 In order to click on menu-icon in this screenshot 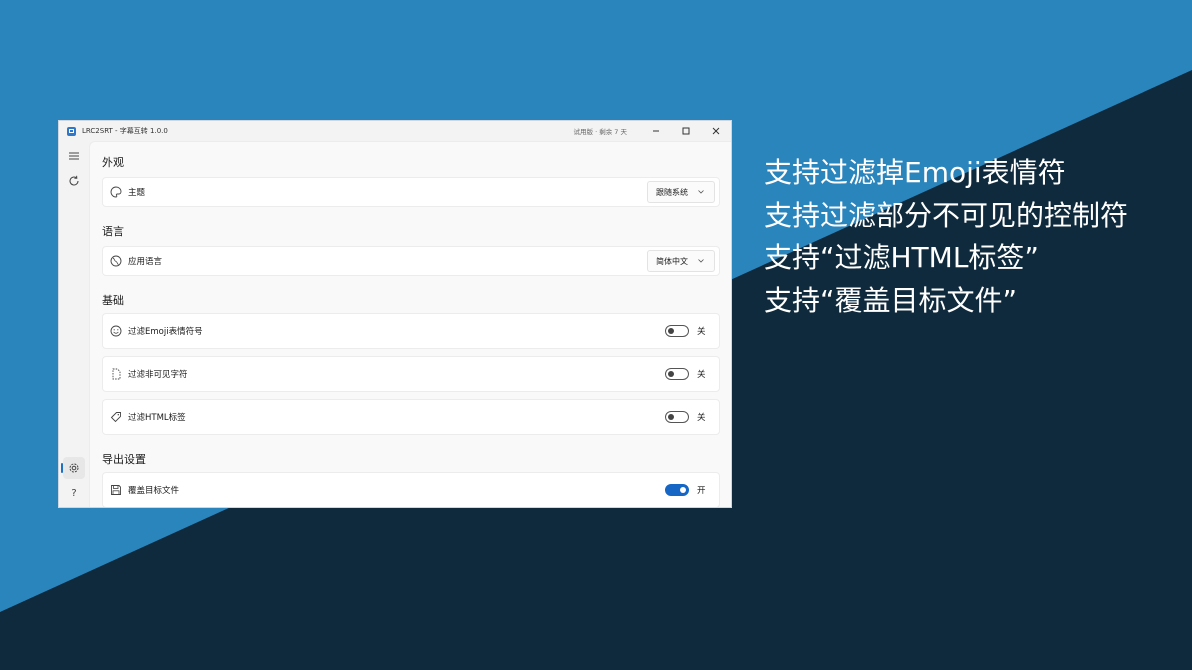, I will do `click(74, 156)`.